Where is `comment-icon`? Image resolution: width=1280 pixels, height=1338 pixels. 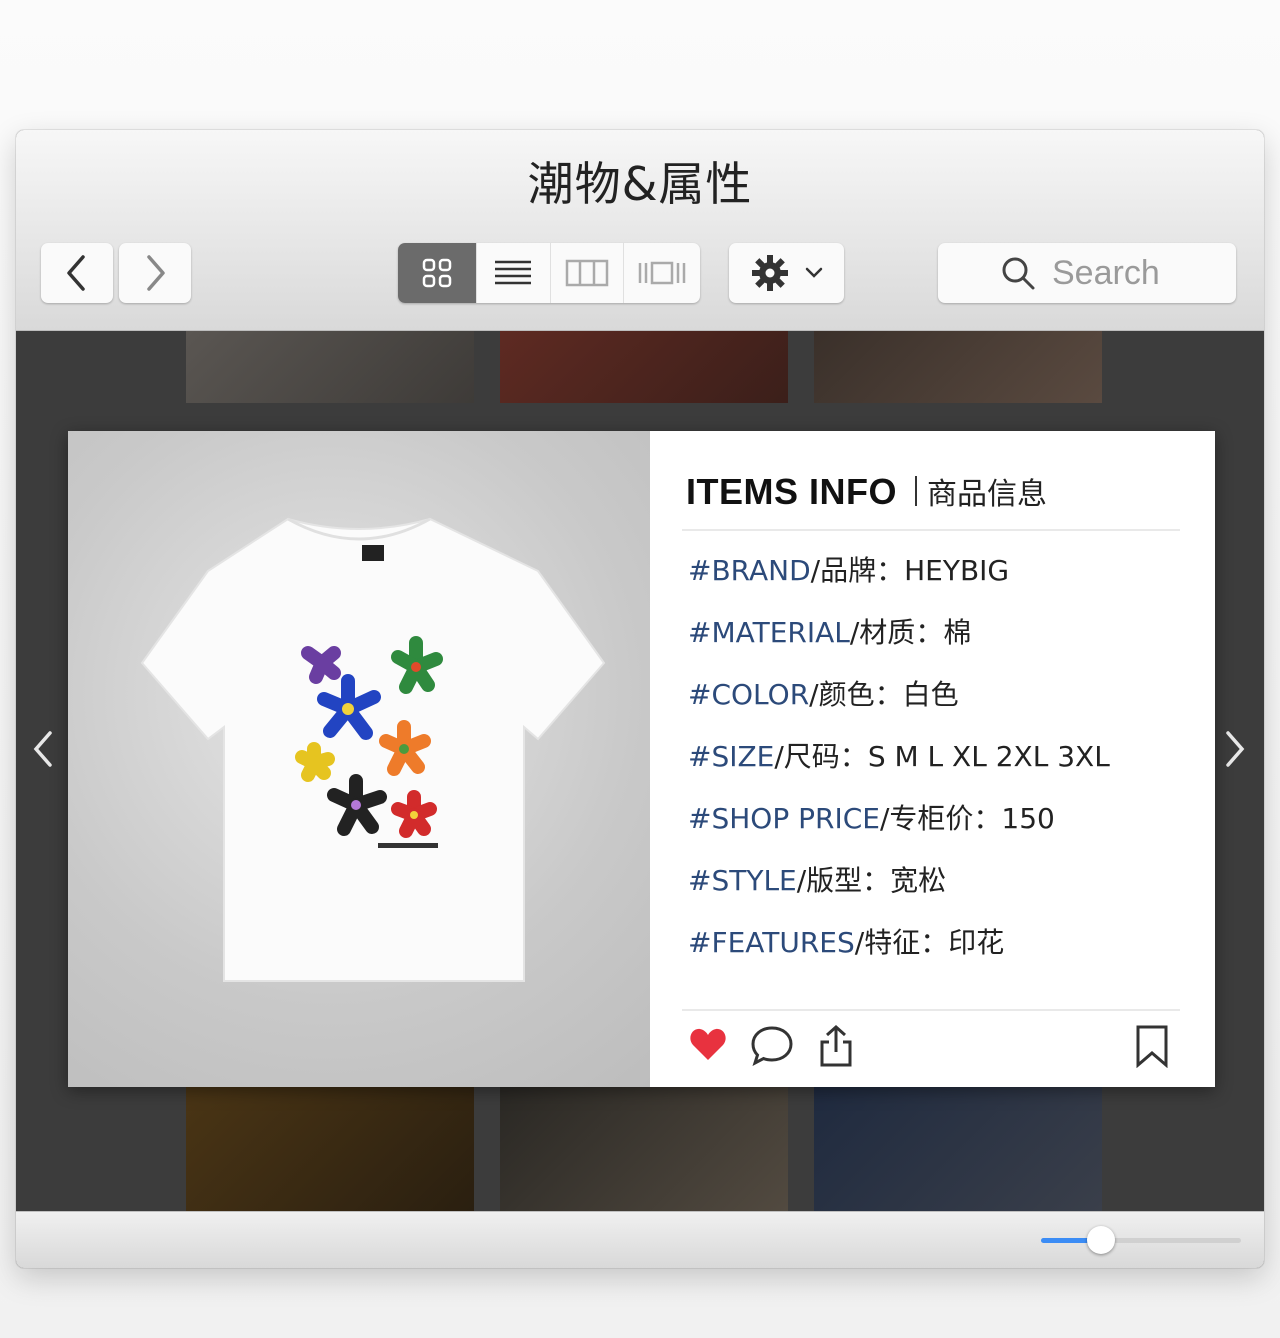 comment-icon is located at coordinates (772, 1046).